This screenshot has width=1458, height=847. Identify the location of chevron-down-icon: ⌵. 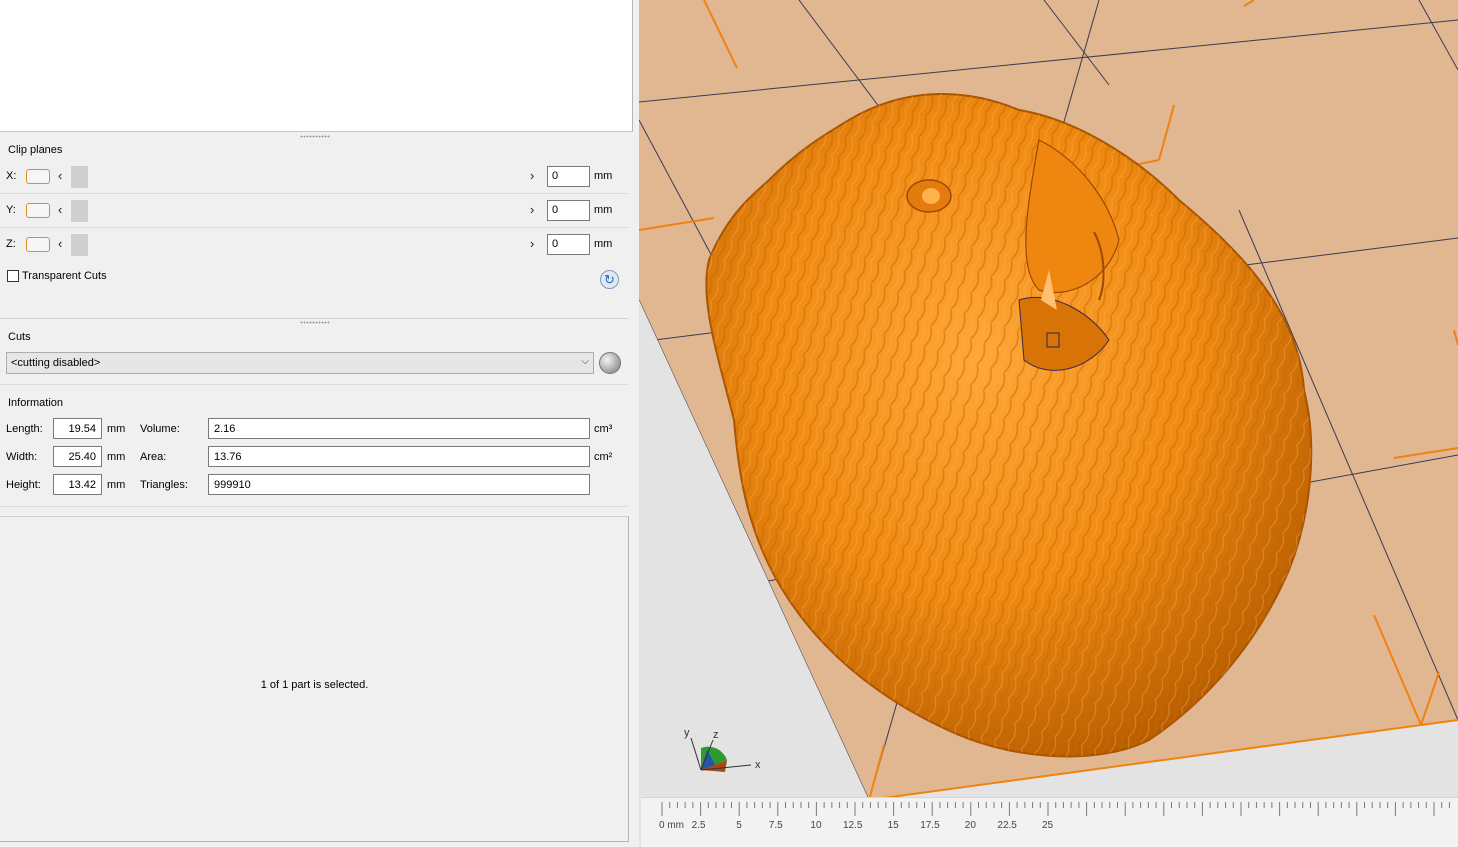
(585, 361).